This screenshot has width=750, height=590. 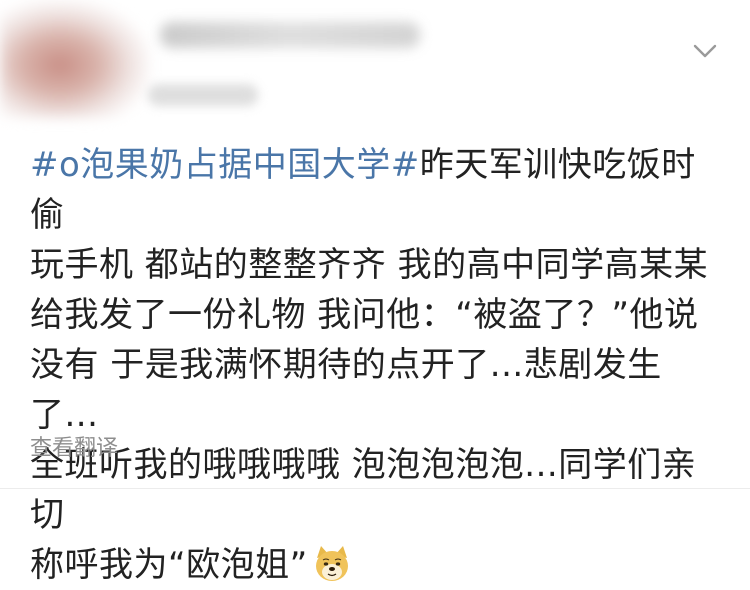 I want to click on view-translation-link: 查看翻译, so click(x=74, y=446).